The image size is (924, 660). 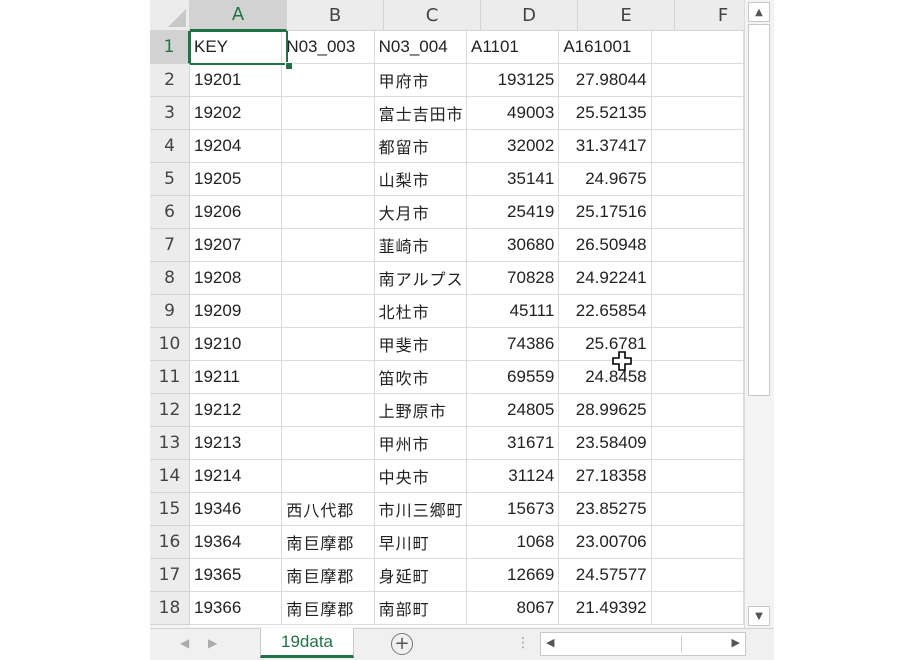 What do you see at coordinates (605, 179) in the screenshot?
I see `cell-e5: 24.9675` at bounding box center [605, 179].